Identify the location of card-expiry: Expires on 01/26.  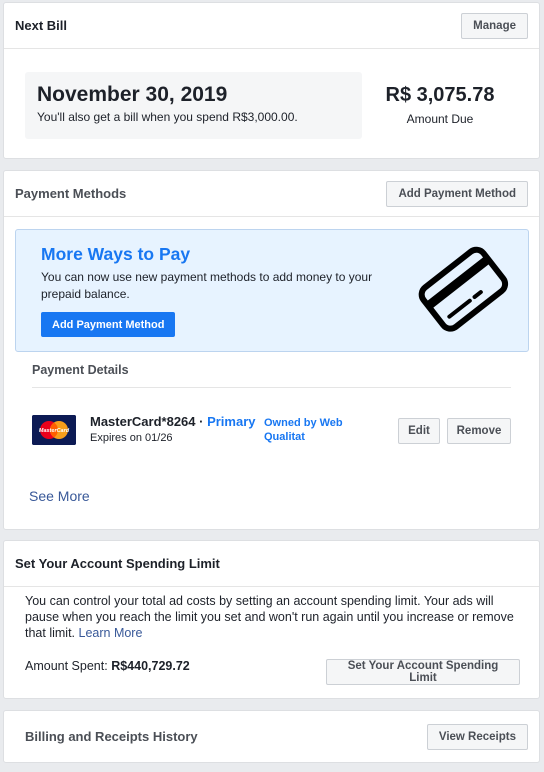
(131, 438).